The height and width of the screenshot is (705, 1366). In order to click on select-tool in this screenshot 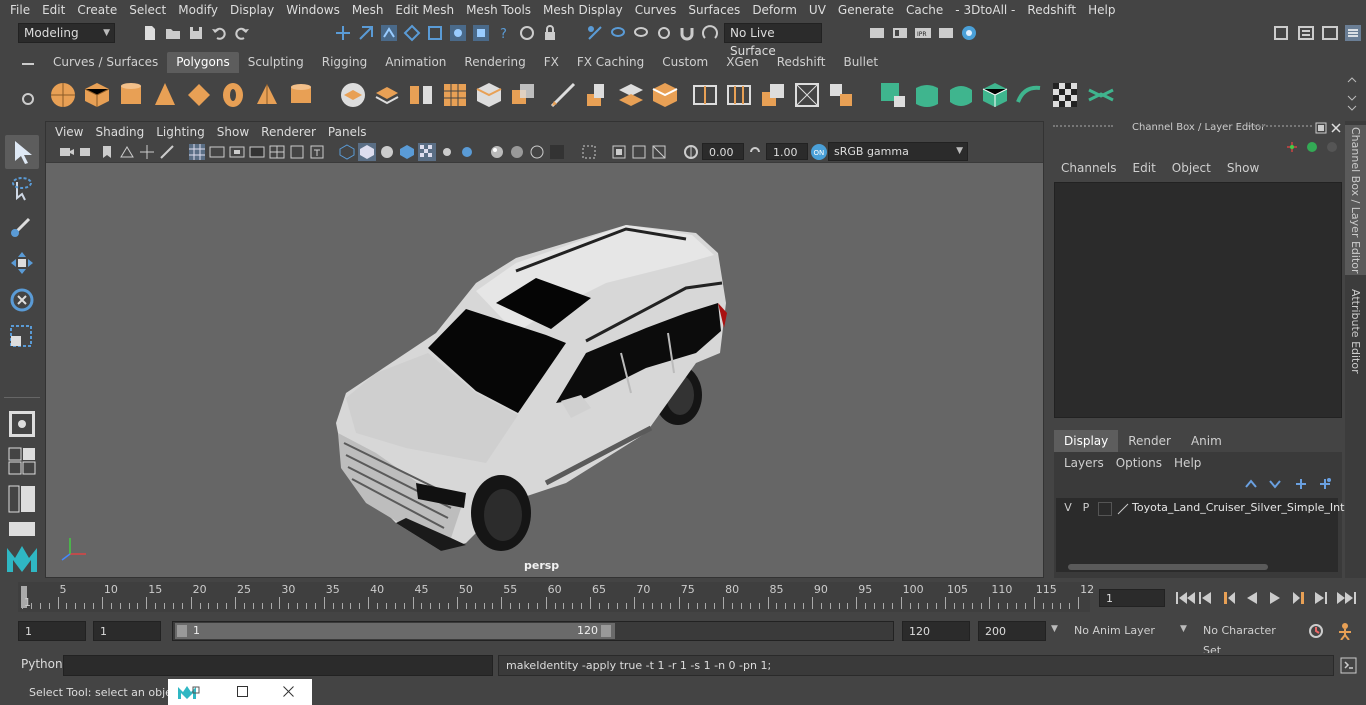, I will do `click(22, 152)`.